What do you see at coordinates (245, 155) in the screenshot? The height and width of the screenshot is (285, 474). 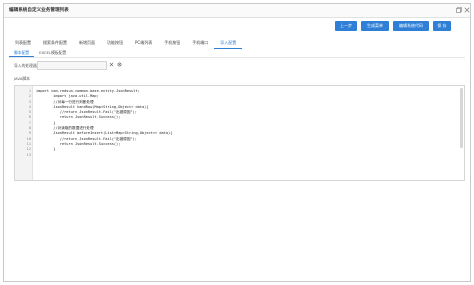 I see `code-line` at bounding box center [245, 155].